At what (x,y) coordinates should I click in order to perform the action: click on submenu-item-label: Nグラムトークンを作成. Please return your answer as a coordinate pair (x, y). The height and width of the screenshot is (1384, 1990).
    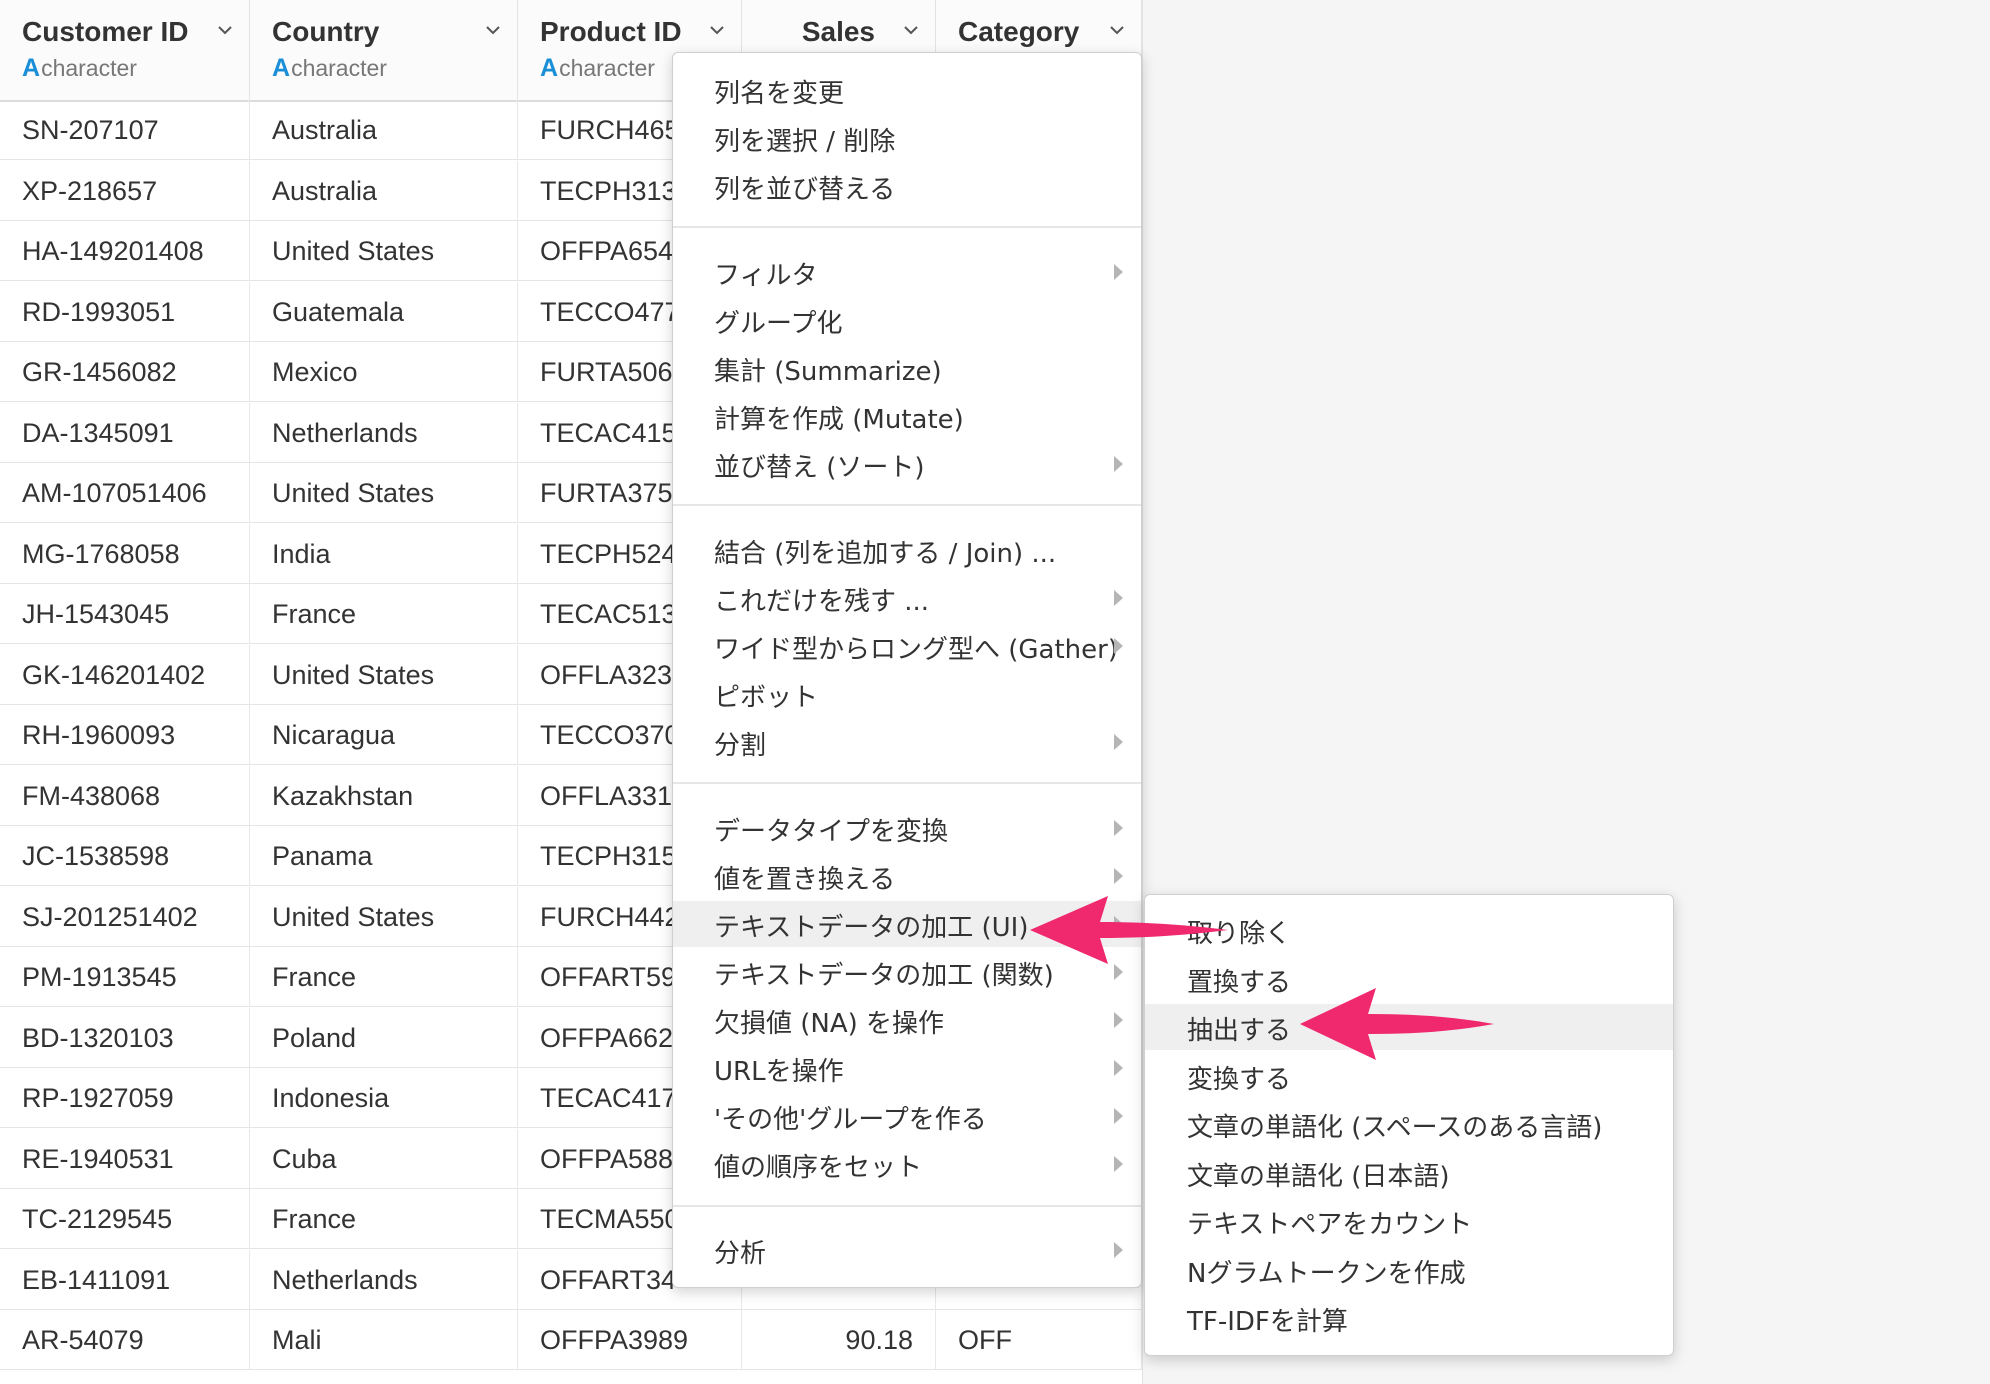
    Looking at the image, I should click on (1326, 1273).